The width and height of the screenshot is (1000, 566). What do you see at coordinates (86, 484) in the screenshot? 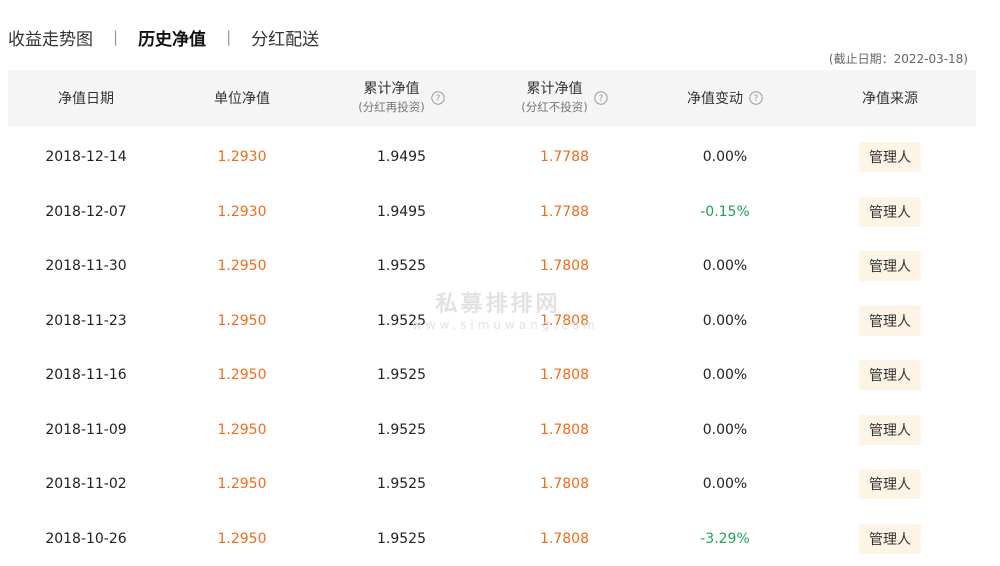
I see `cell-date: 2018-11-02` at bounding box center [86, 484].